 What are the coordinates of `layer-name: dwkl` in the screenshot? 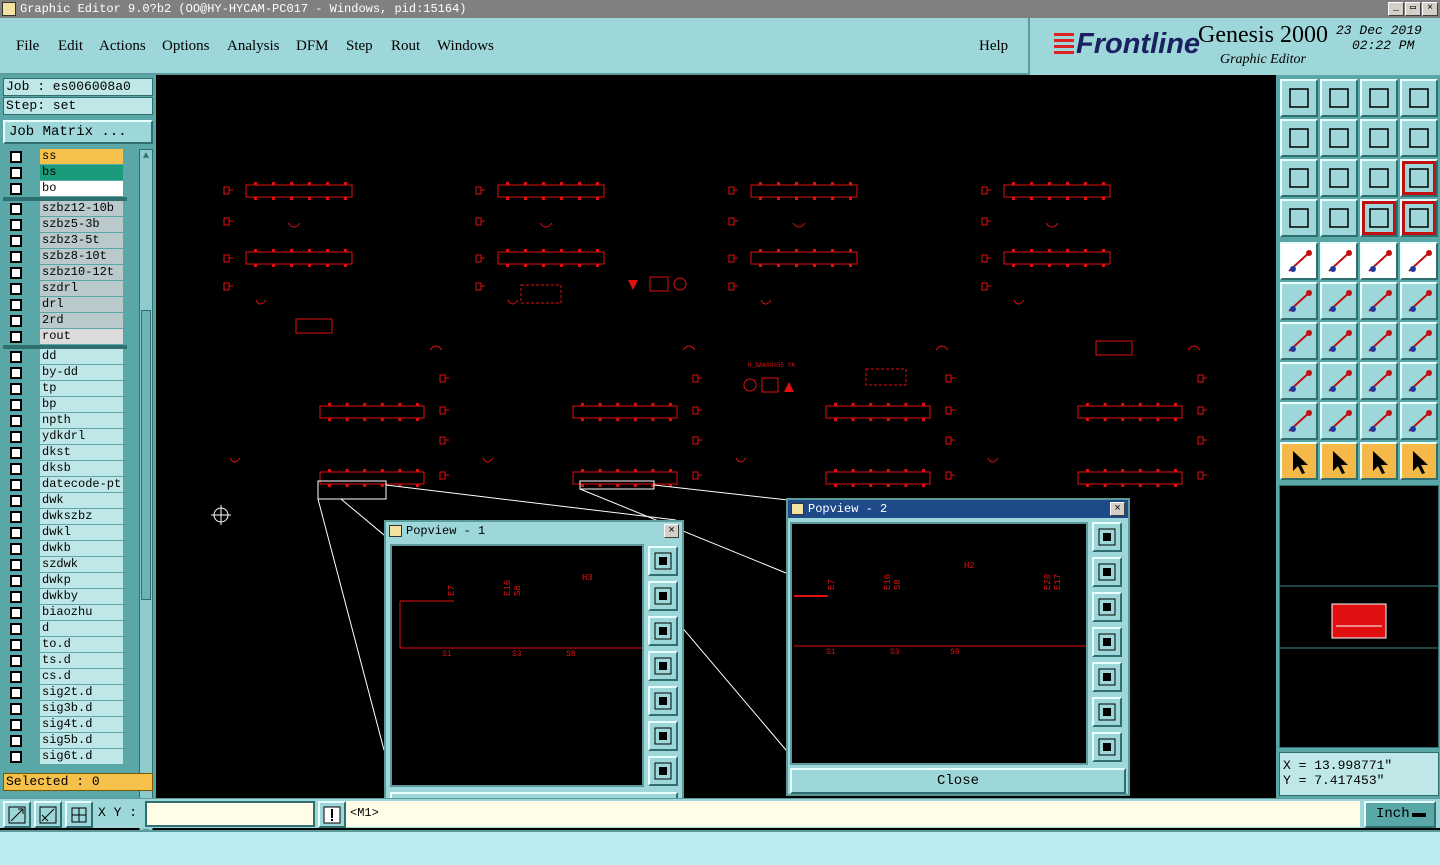 It's located at (81, 532).